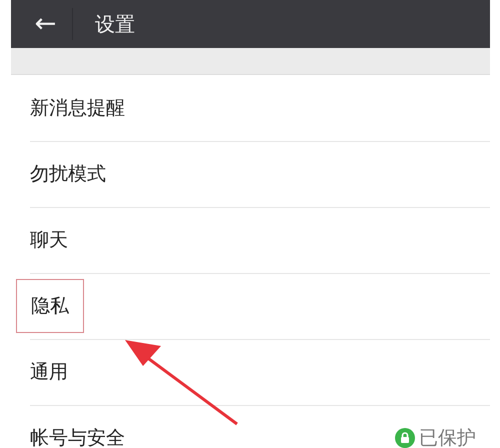 The image size is (500, 448). I want to click on settings-item: 帐号与安全, so click(77, 436).